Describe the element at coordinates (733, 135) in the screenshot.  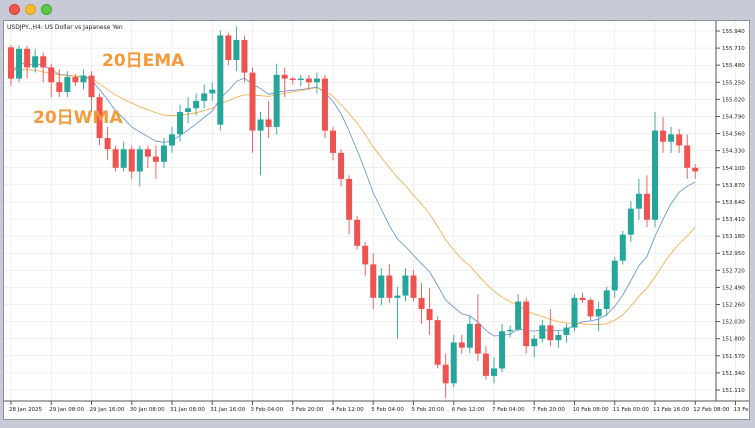
I see `price-tick-label: 154.560` at that location.